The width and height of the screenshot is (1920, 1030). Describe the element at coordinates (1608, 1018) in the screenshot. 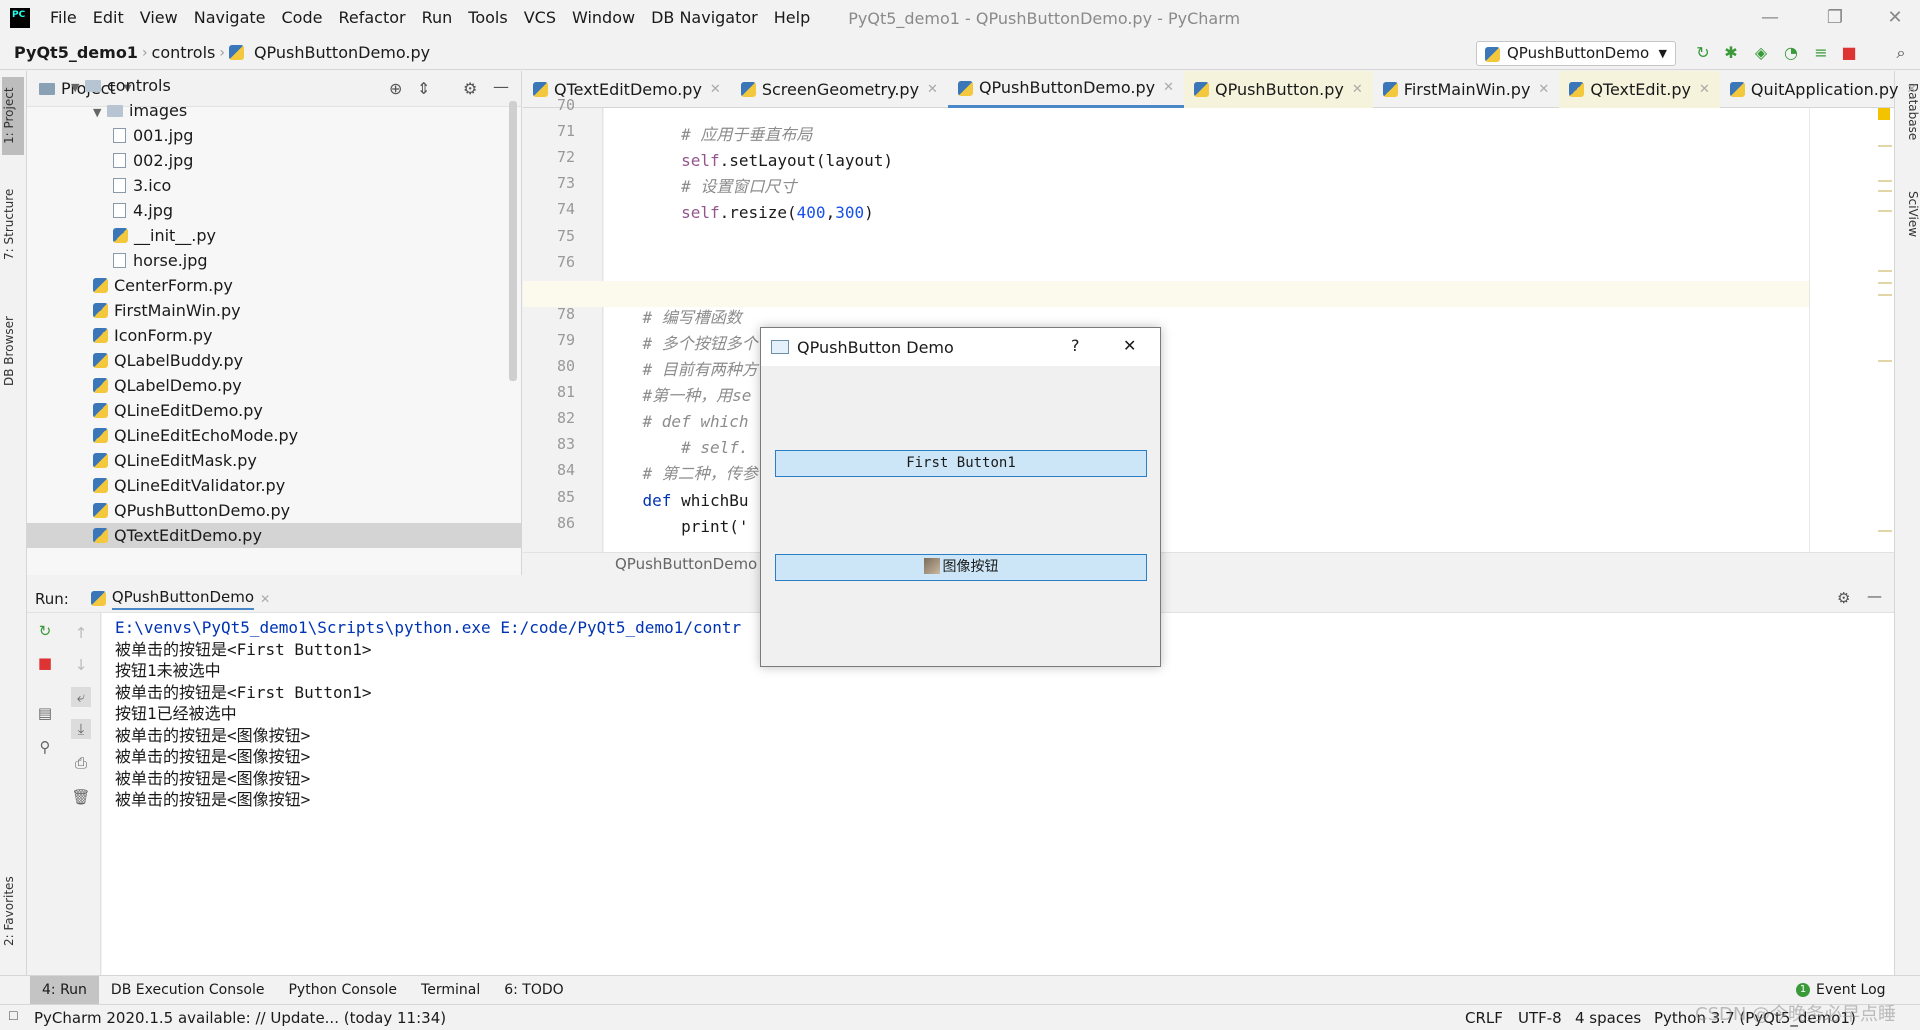

I see `indent-setting: 4 spaces` at that location.